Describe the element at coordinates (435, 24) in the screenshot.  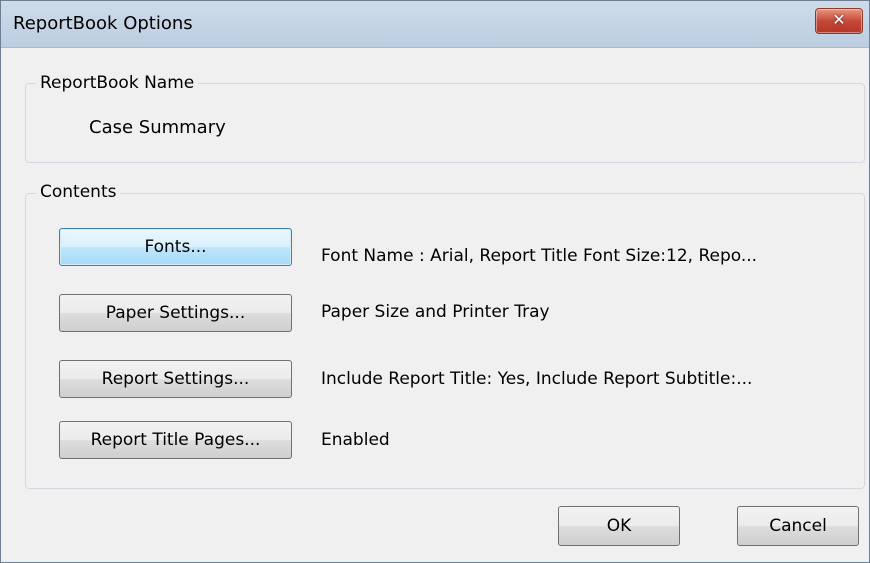
I see `title-bar: ReportBook Options ✕` at that location.